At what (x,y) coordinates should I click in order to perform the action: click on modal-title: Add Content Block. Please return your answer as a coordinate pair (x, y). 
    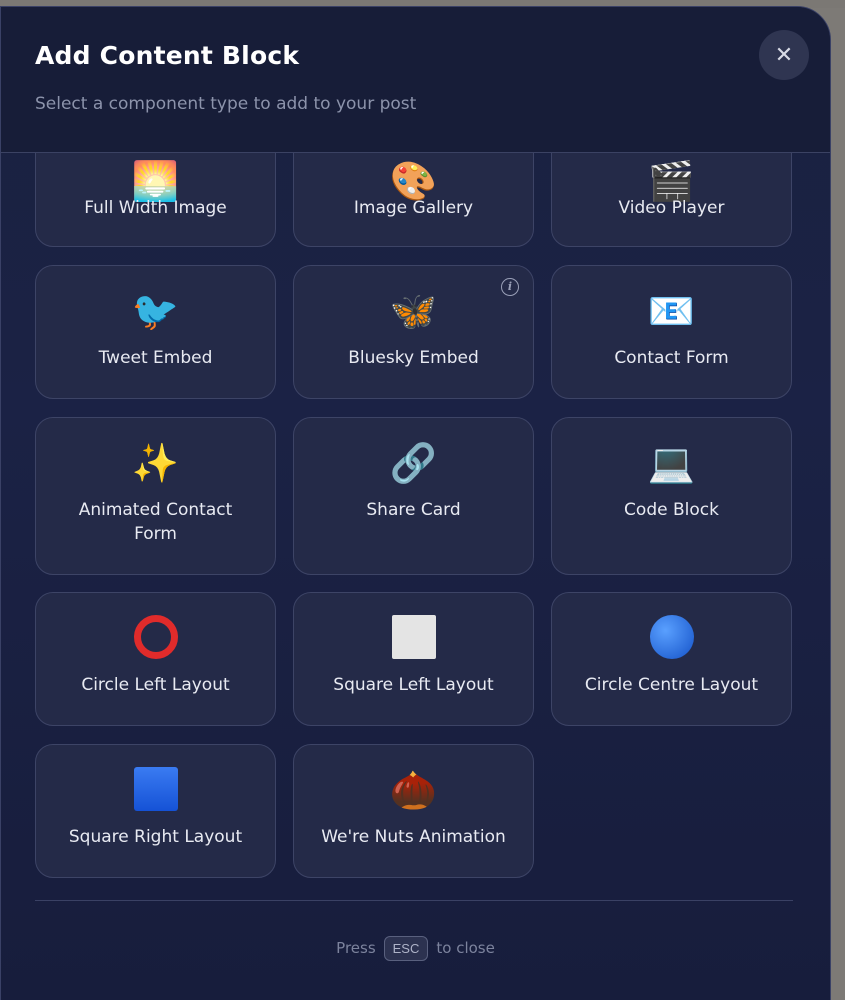
    Looking at the image, I should click on (167, 55).